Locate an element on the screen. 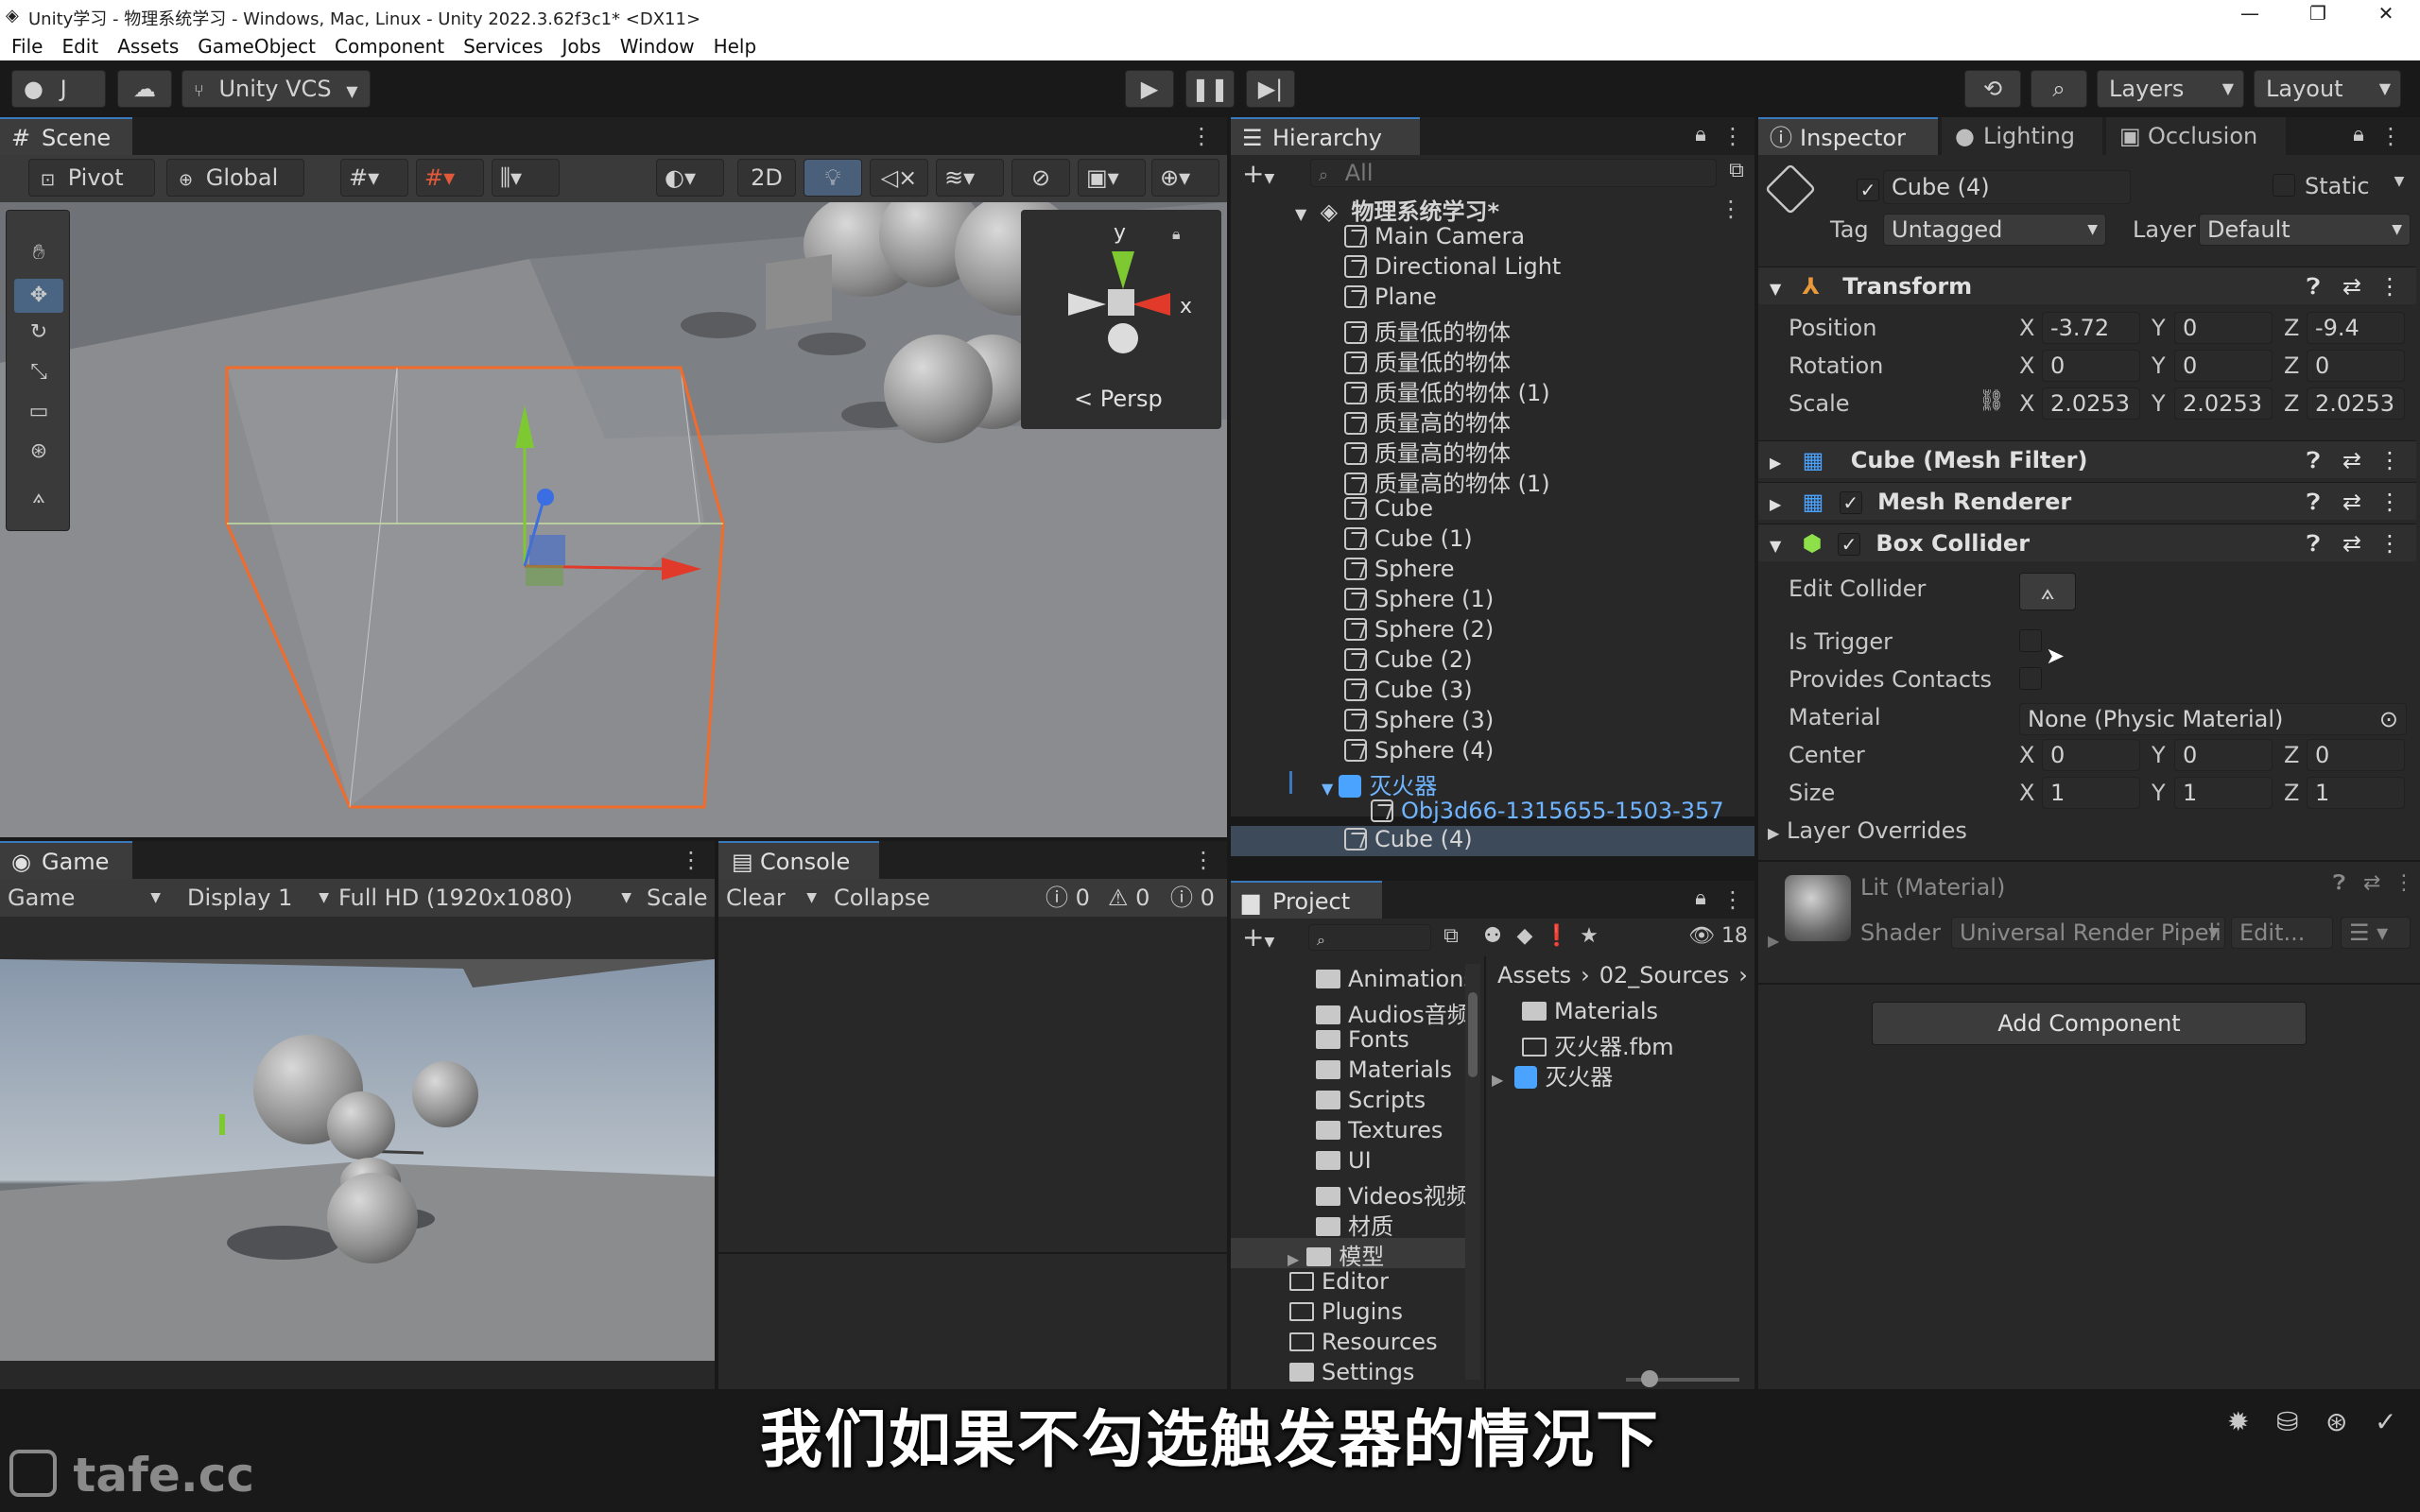 This screenshot has height=1512, width=2420. filter-by-type-icon: ⚉ is located at coordinates (1492, 936).